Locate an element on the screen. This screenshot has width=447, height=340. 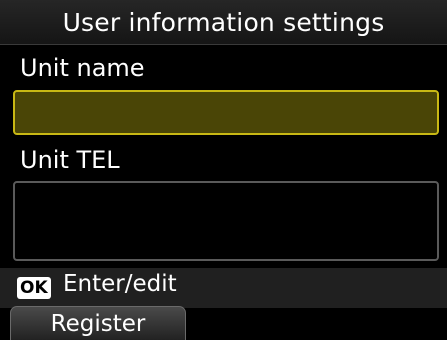
unit-name-field is located at coordinates (226, 112).